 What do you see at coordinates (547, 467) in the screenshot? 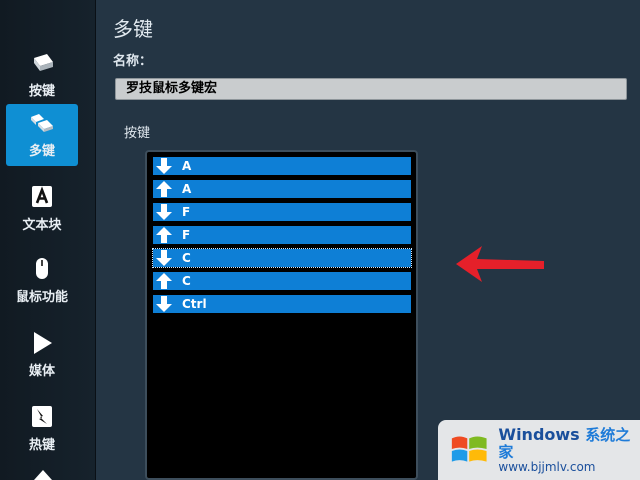
I see `watermark-url: www.bjjmlv.com` at bounding box center [547, 467].